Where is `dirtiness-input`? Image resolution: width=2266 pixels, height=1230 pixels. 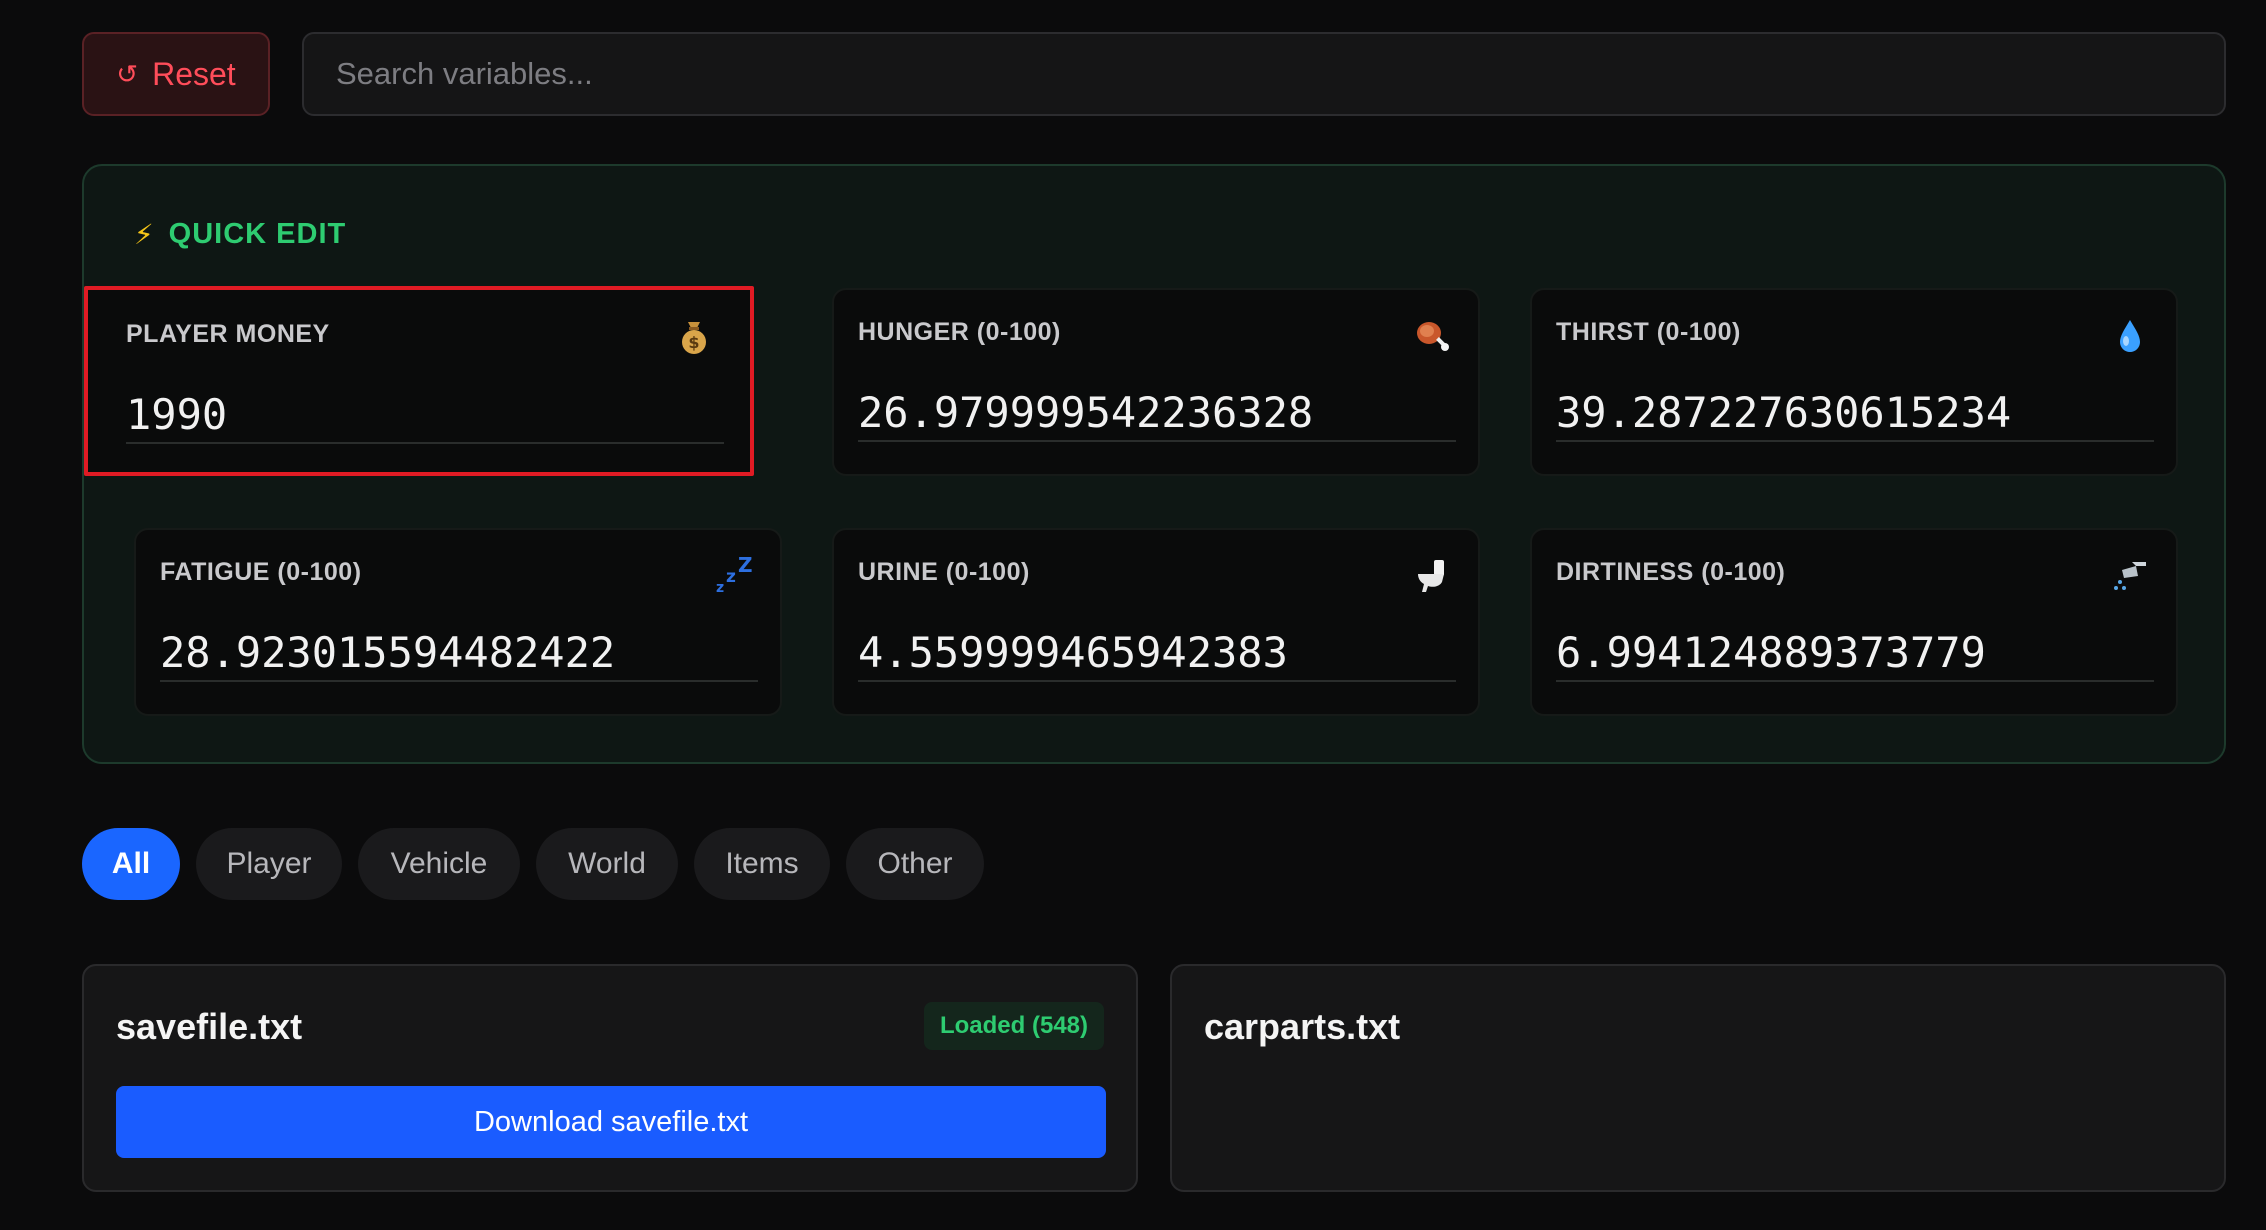
dirtiness-input is located at coordinates (1855, 653).